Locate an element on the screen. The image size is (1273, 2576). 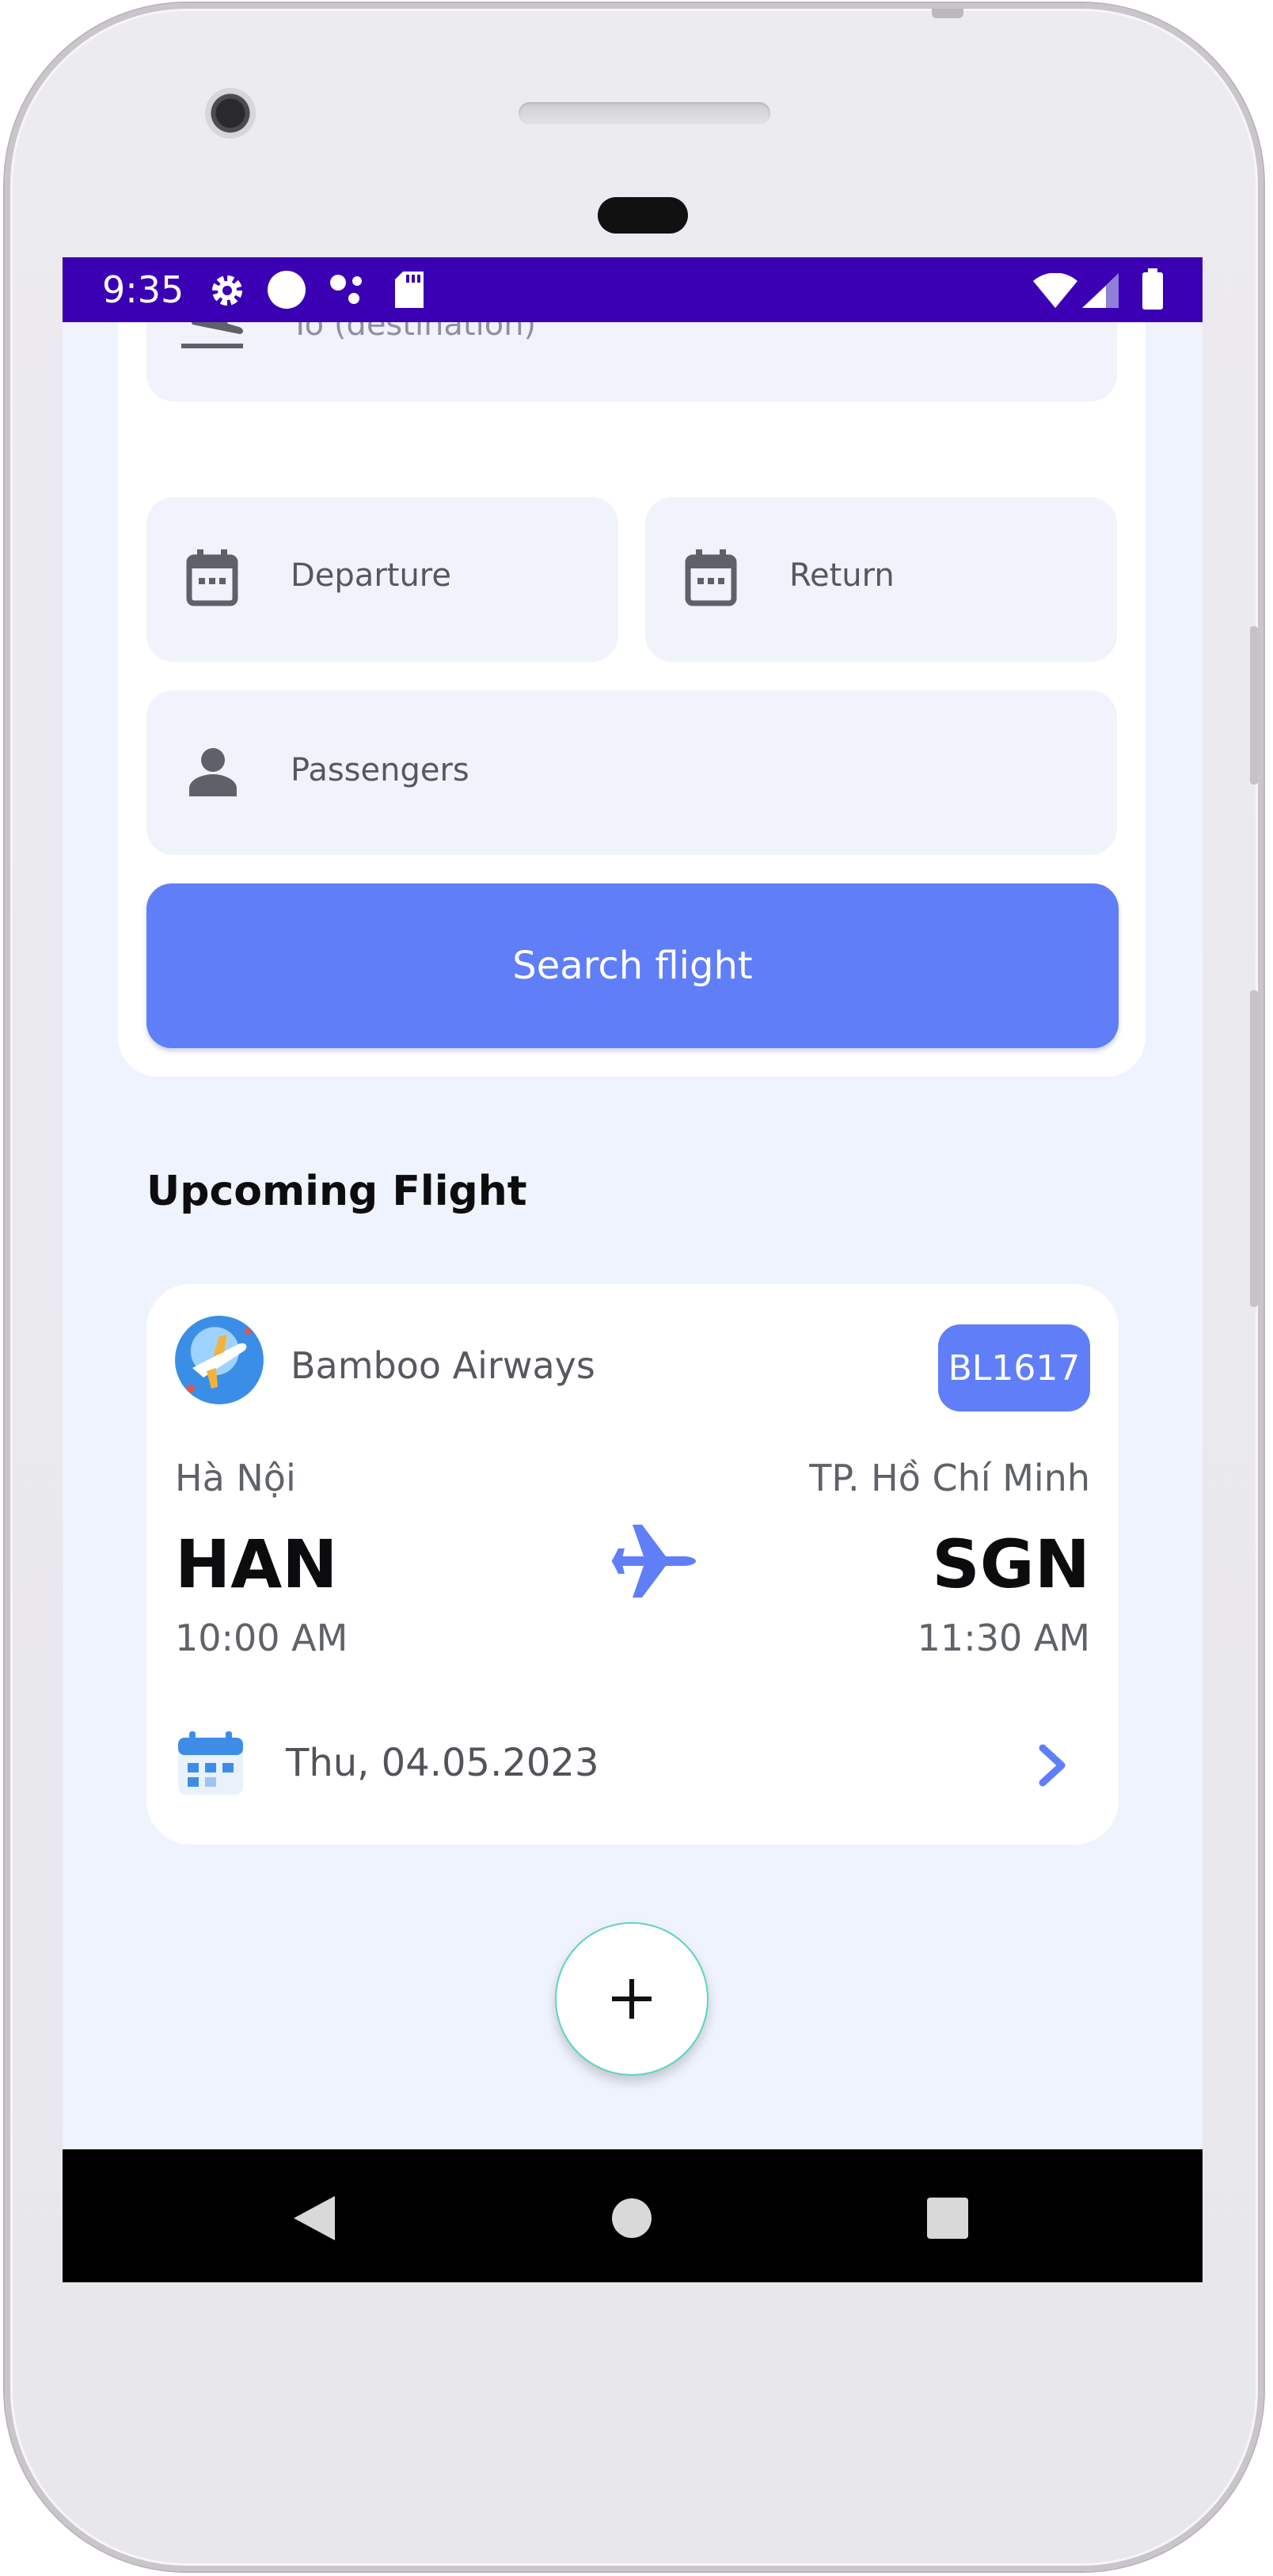
passengers-field: Passengers is located at coordinates (631, 773).